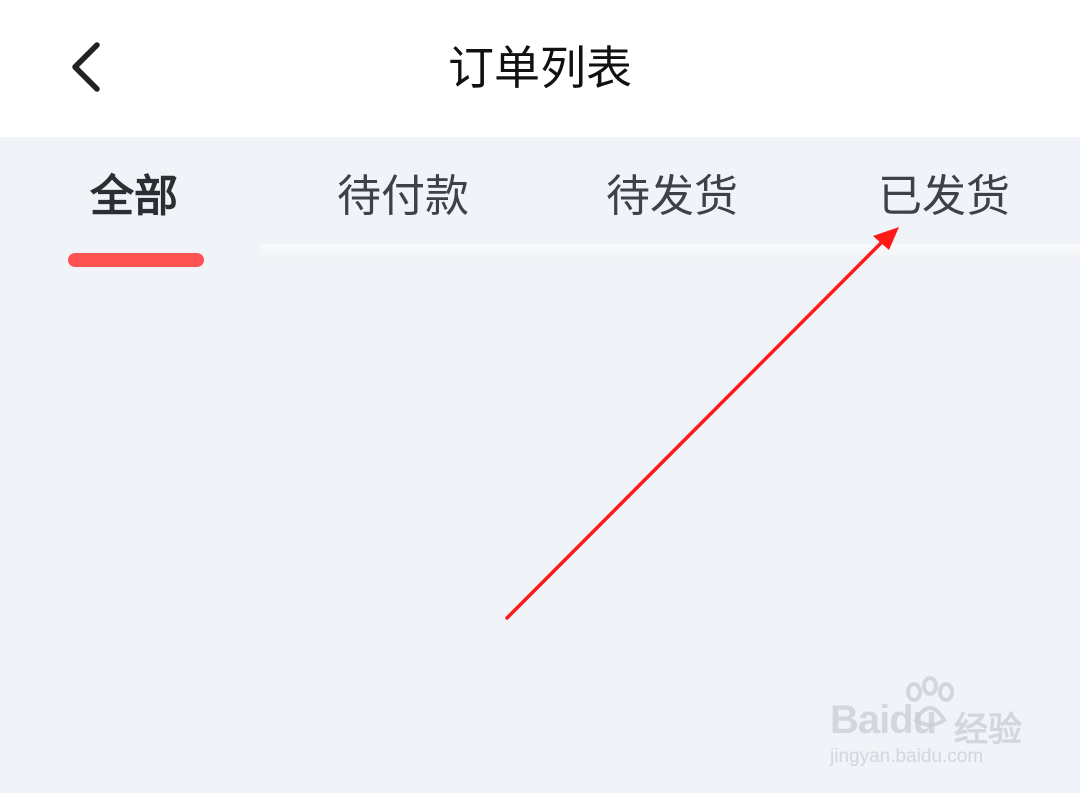  What do you see at coordinates (988, 730) in the screenshot?
I see `watermark-brand-cn: 经验` at bounding box center [988, 730].